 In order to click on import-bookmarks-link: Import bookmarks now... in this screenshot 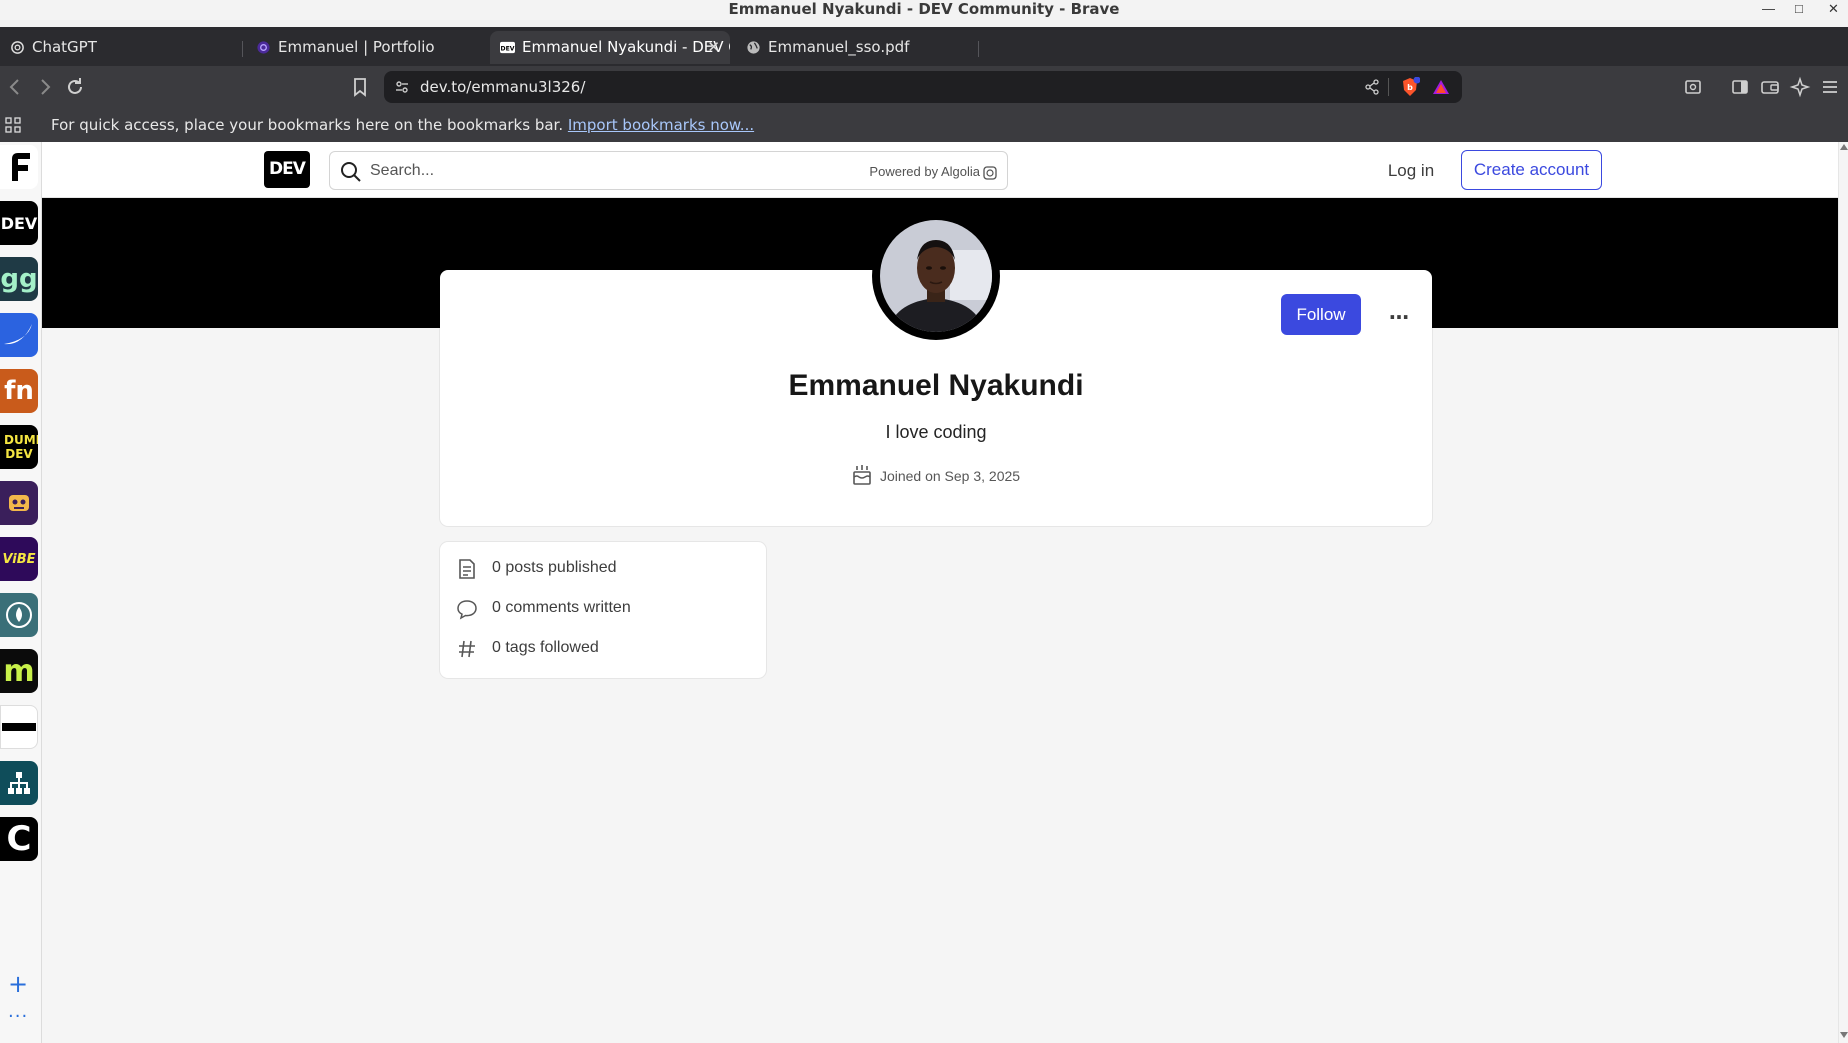, I will do `click(661, 125)`.